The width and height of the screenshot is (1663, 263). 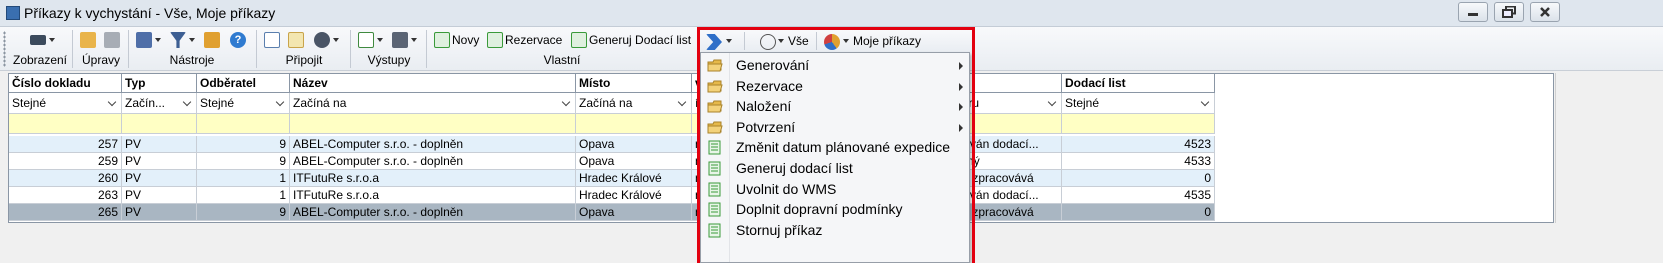 What do you see at coordinates (433, 195) in the screenshot?
I see `table-cell: ITFutuRe s.r.o.a` at bounding box center [433, 195].